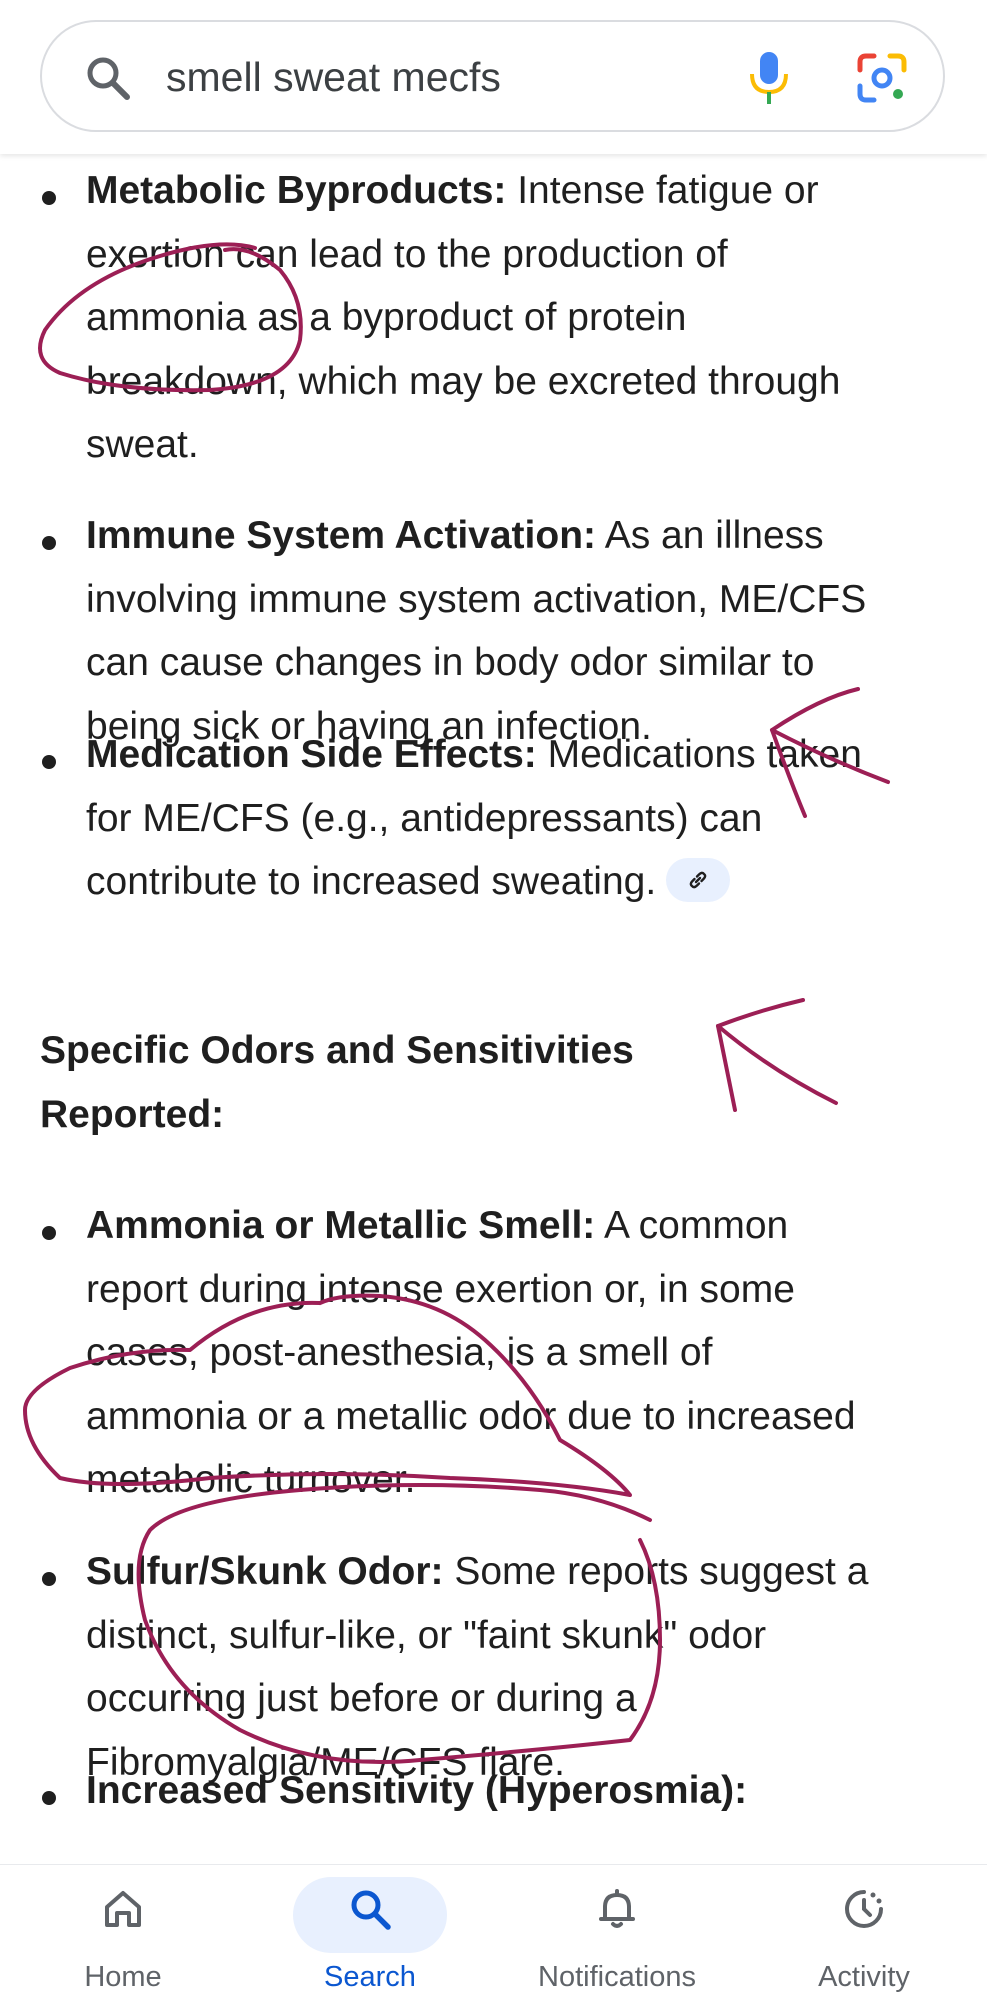  I want to click on item-line: metabolic turnover., so click(251, 1479).